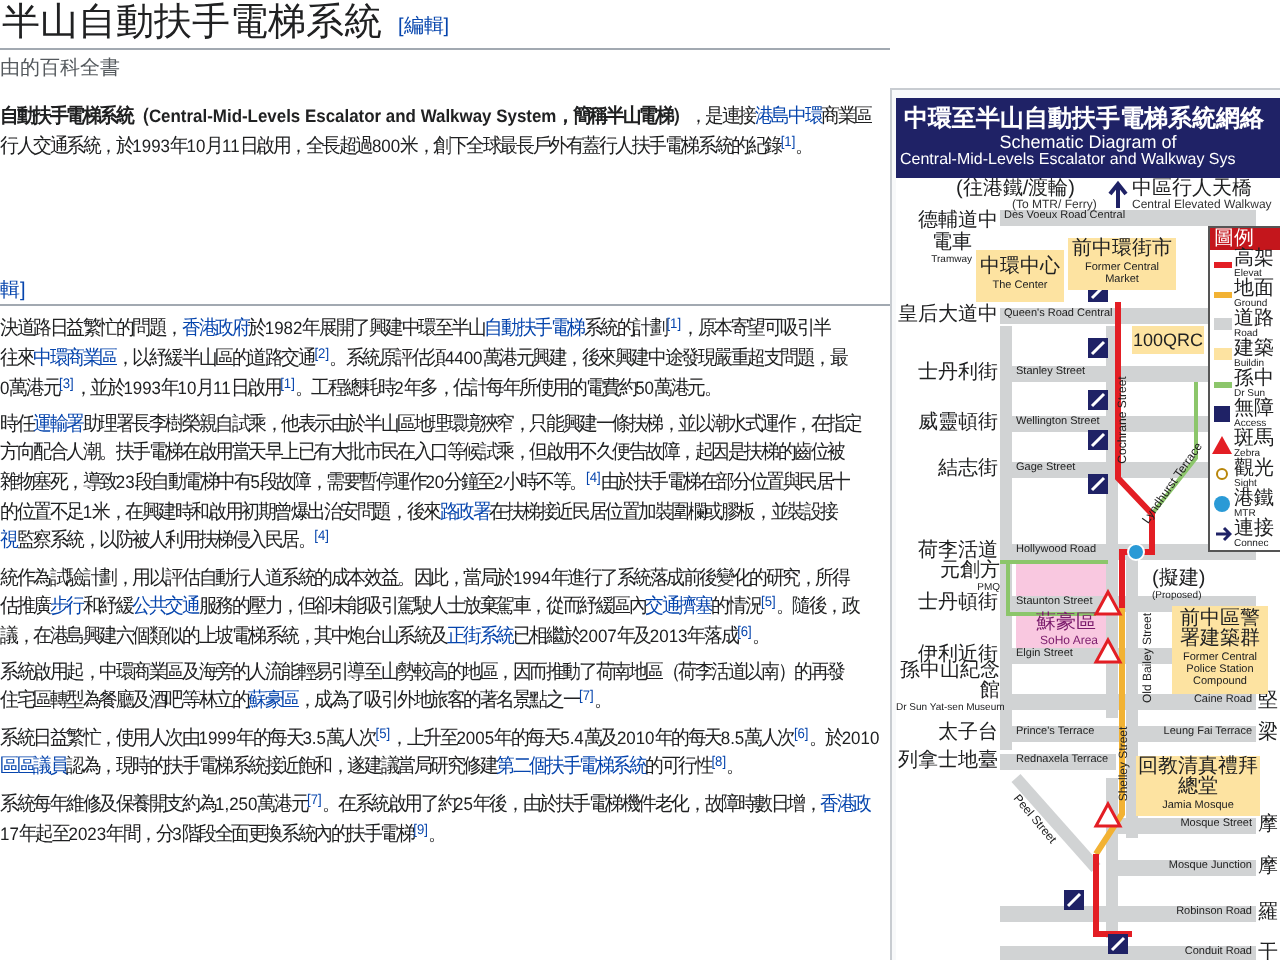 This screenshot has height=960, width=1280. Describe the element at coordinates (1254, 319) in the screenshot. I see `legend-label: 道路` at that location.